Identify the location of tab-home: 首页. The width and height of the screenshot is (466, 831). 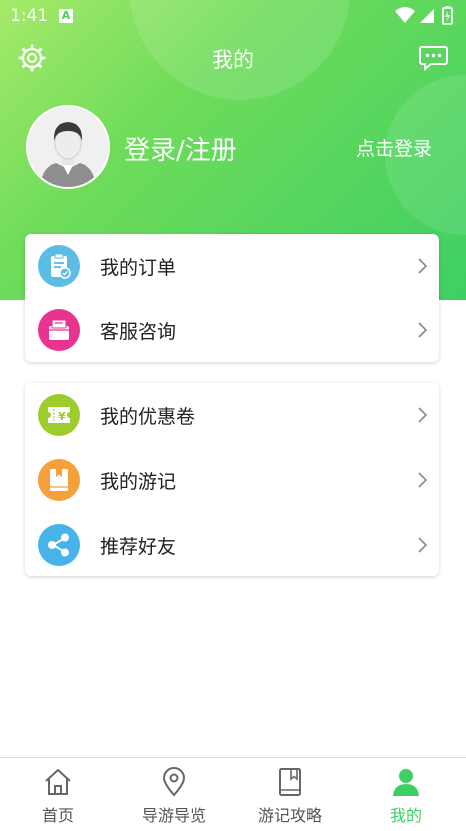
(58, 794).